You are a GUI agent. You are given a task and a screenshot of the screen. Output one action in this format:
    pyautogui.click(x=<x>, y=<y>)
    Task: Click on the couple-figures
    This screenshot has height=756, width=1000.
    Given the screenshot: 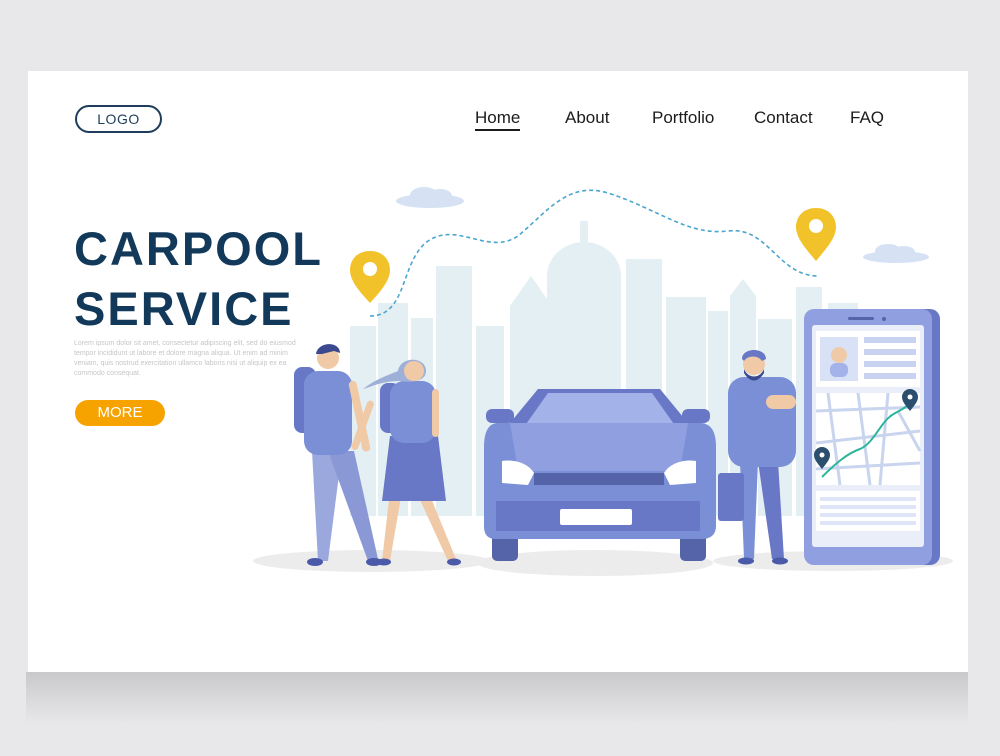 What is the action you would take?
    pyautogui.click(x=377, y=455)
    